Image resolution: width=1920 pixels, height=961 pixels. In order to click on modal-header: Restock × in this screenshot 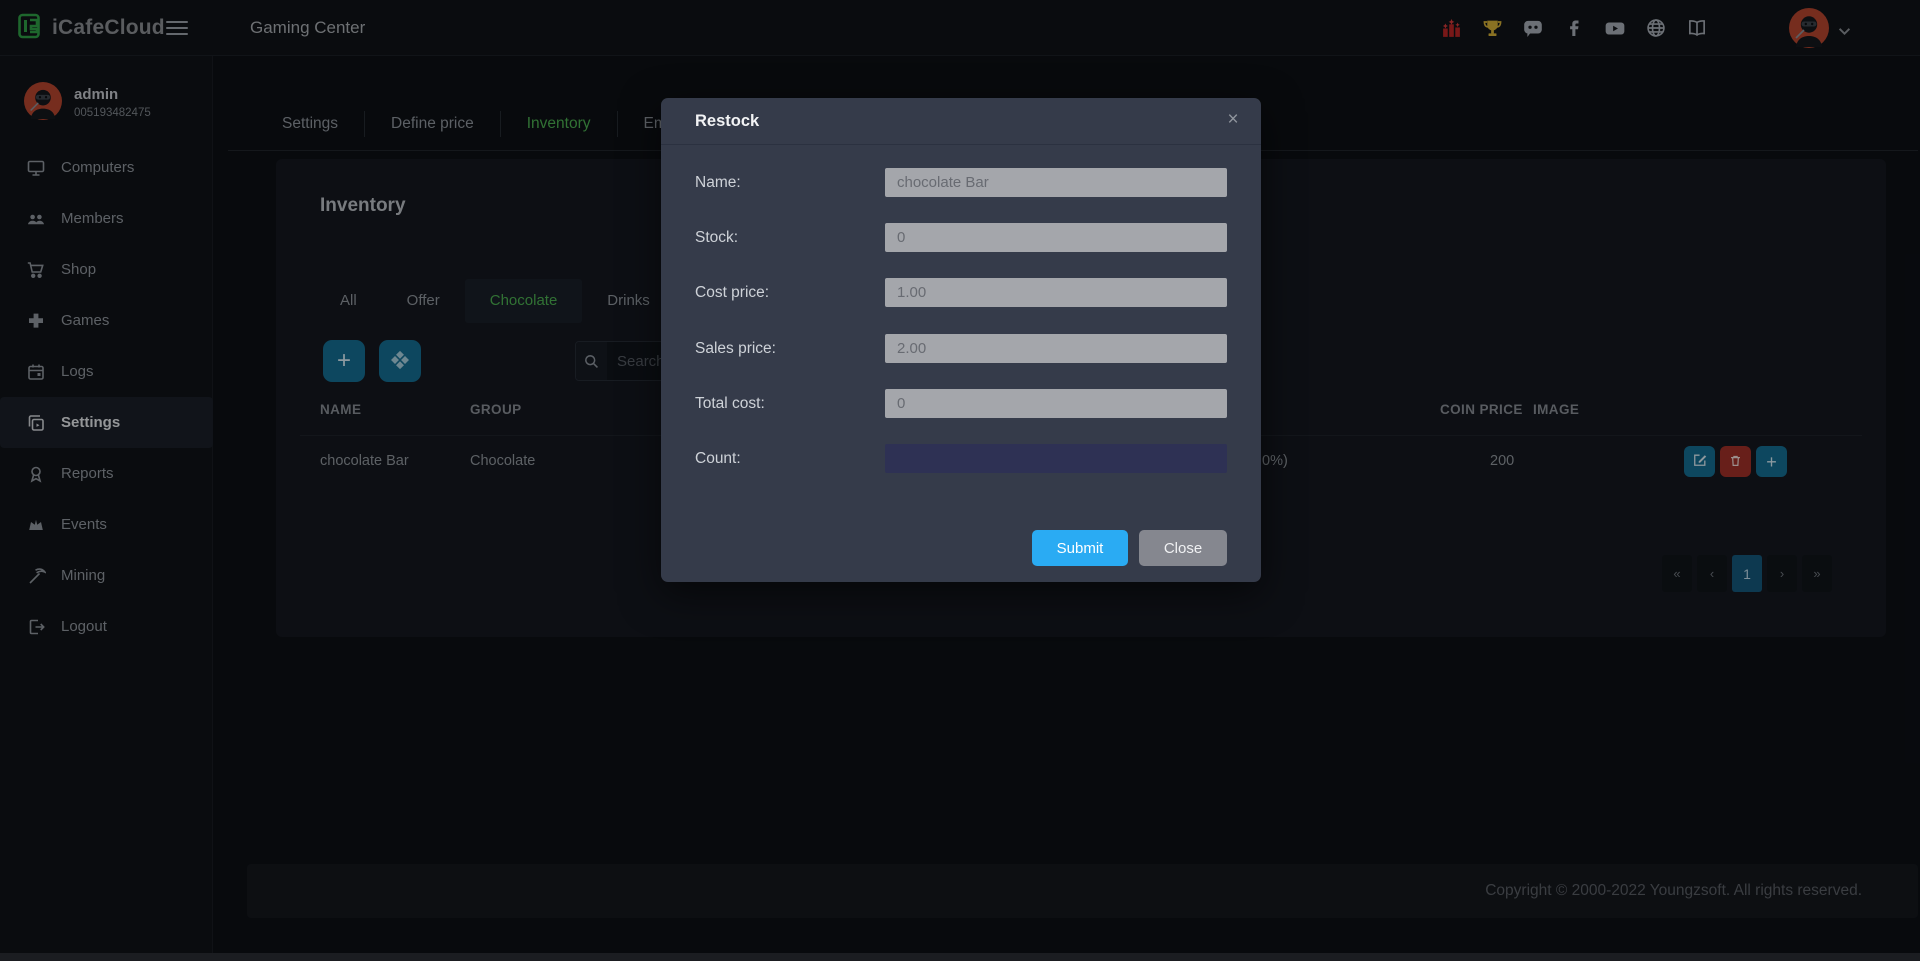, I will do `click(961, 121)`.